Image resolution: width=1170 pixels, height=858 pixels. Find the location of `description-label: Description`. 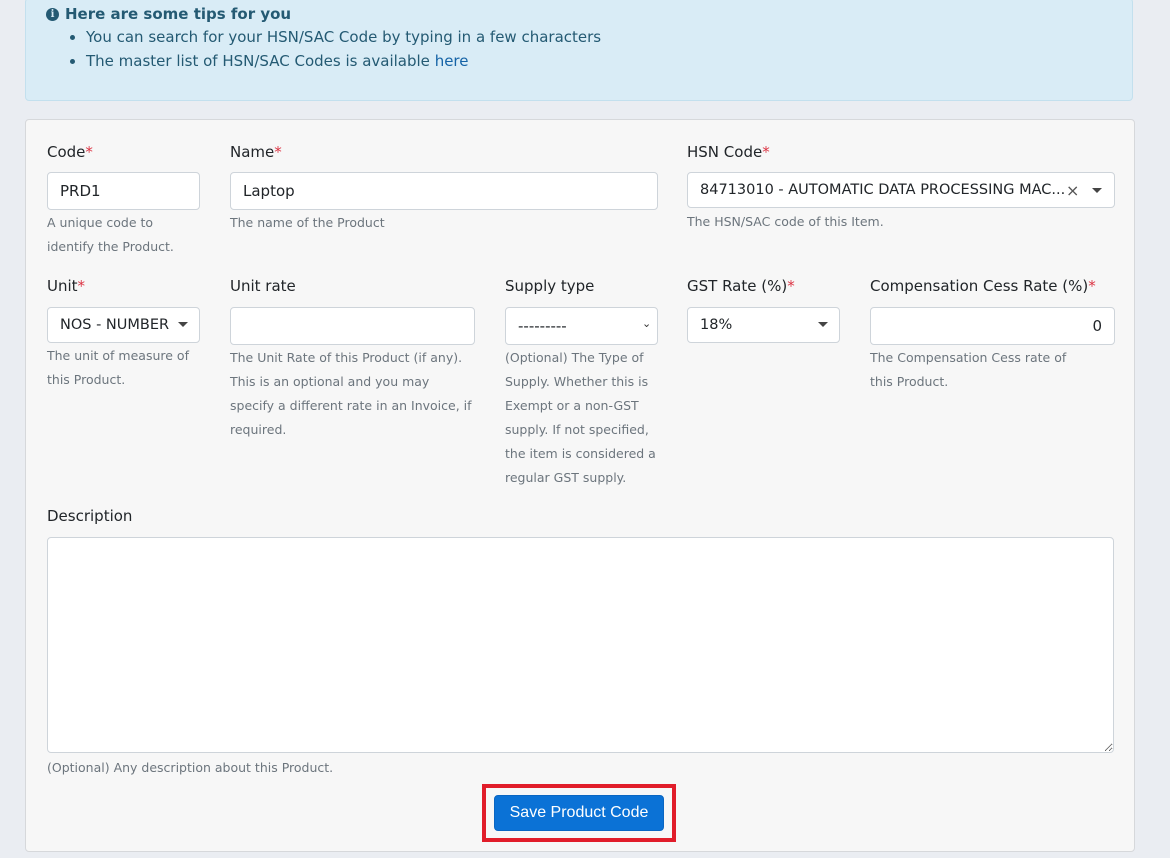

description-label: Description is located at coordinates (90, 516).